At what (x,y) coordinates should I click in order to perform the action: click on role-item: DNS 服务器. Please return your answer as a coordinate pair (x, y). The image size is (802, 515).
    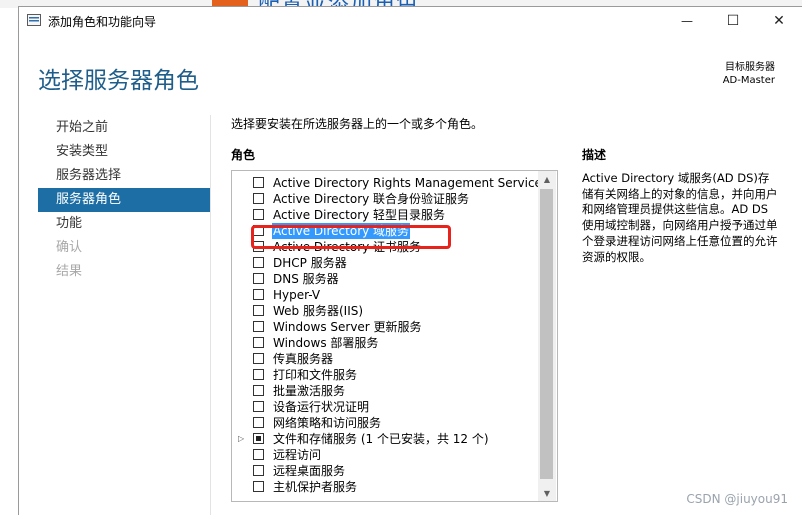
    Looking at the image, I should click on (384, 279).